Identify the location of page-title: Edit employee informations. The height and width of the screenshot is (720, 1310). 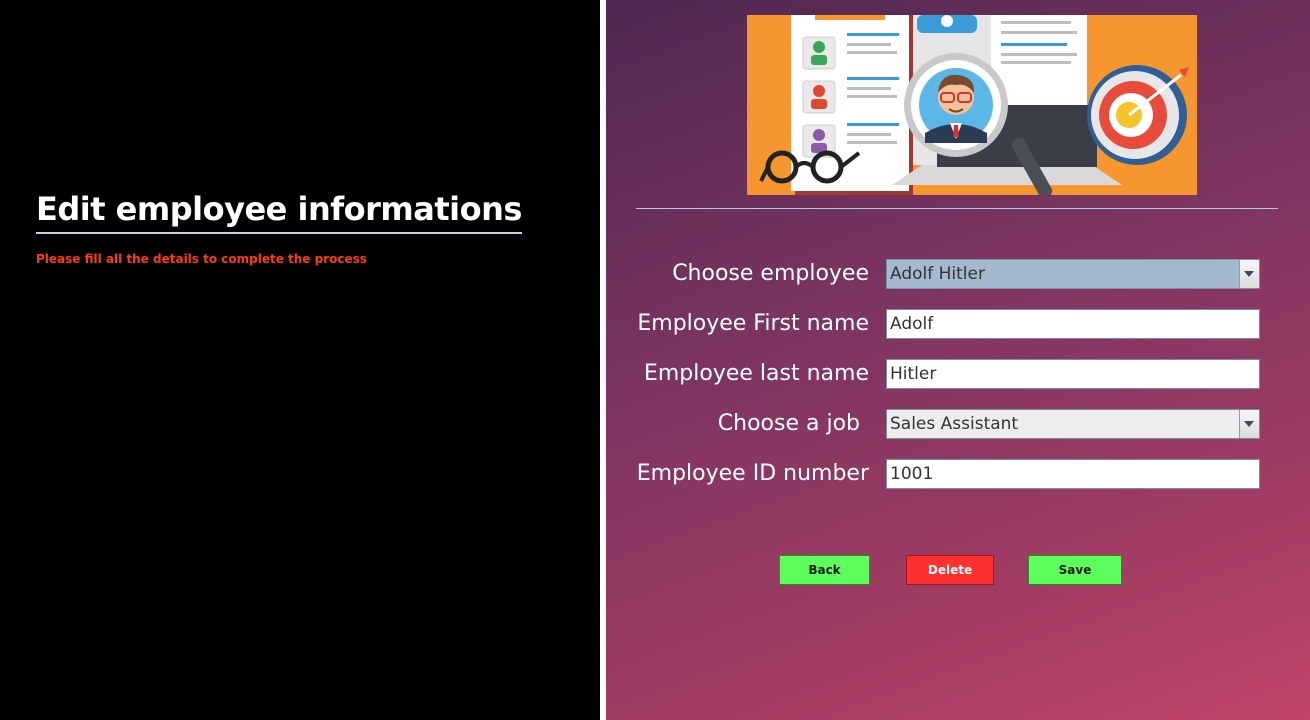
(279, 210).